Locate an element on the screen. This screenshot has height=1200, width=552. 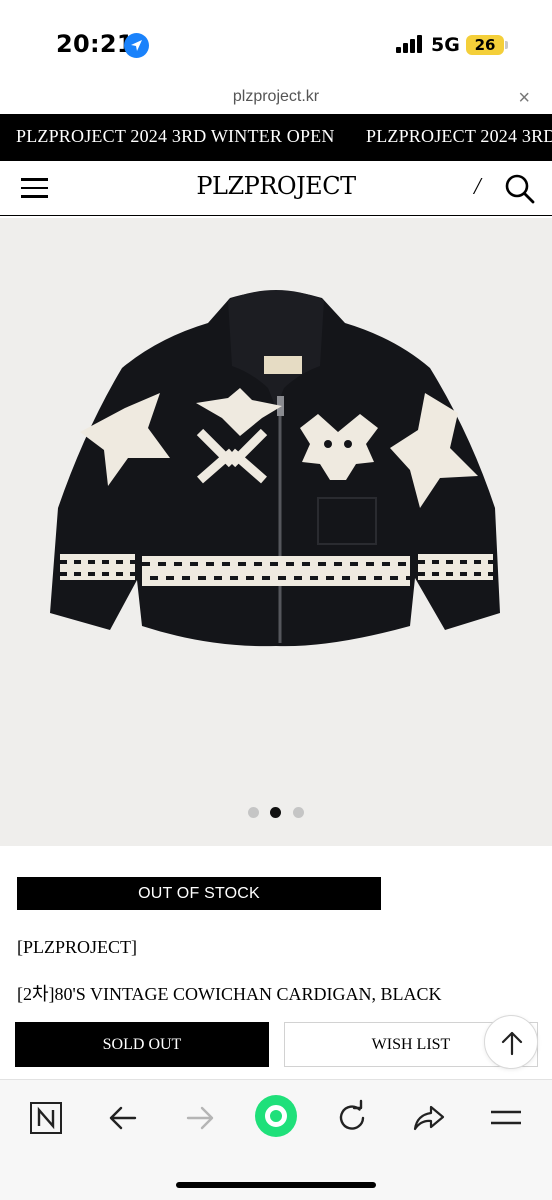
network-type: 5G is located at coordinates (445, 45).